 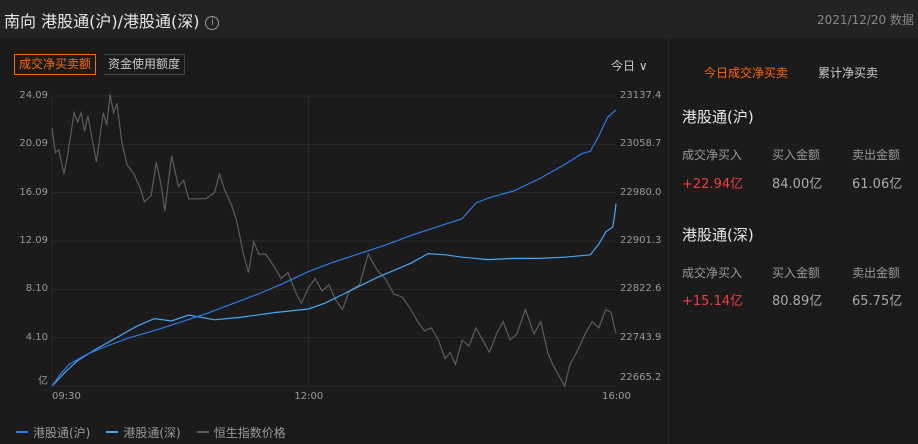 I want to click on y-left-tick: 12.09, so click(x=33, y=240).